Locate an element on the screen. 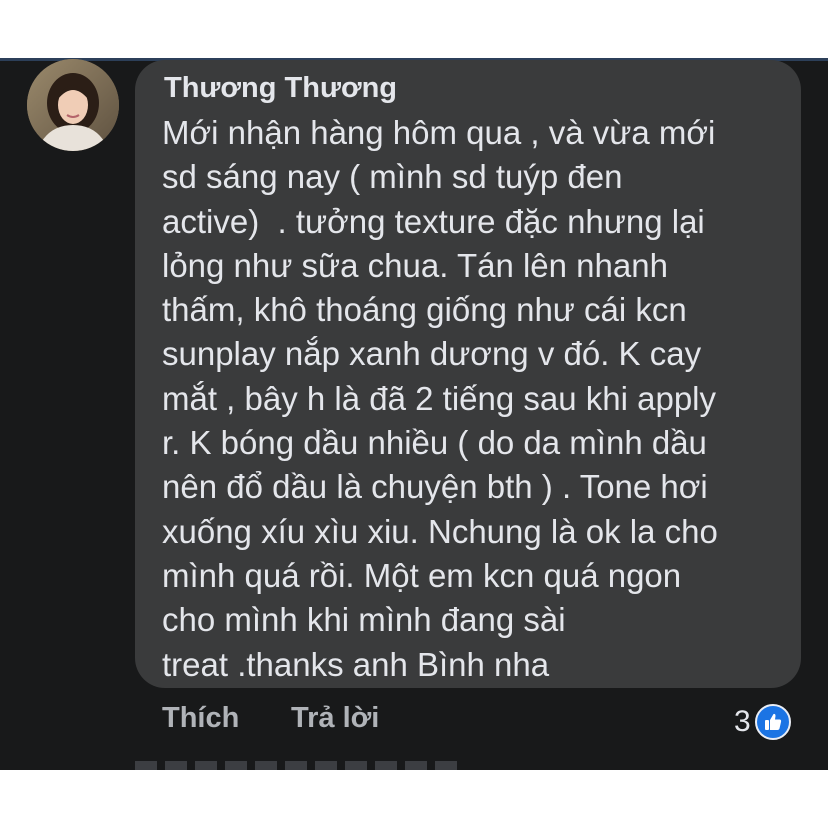 This screenshot has height=828, width=828. comment-actions: Thích Trả lời 3 is located at coordinates (414, 722).